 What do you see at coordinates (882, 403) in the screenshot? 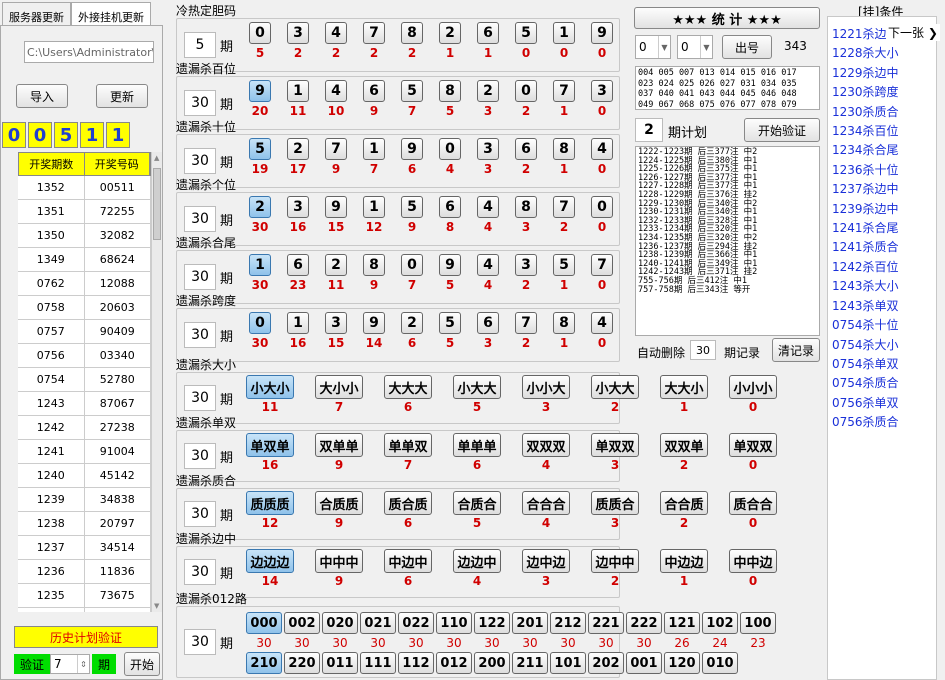
I see `condition-item: 0756杀单双` at bounding box center [882, 403].